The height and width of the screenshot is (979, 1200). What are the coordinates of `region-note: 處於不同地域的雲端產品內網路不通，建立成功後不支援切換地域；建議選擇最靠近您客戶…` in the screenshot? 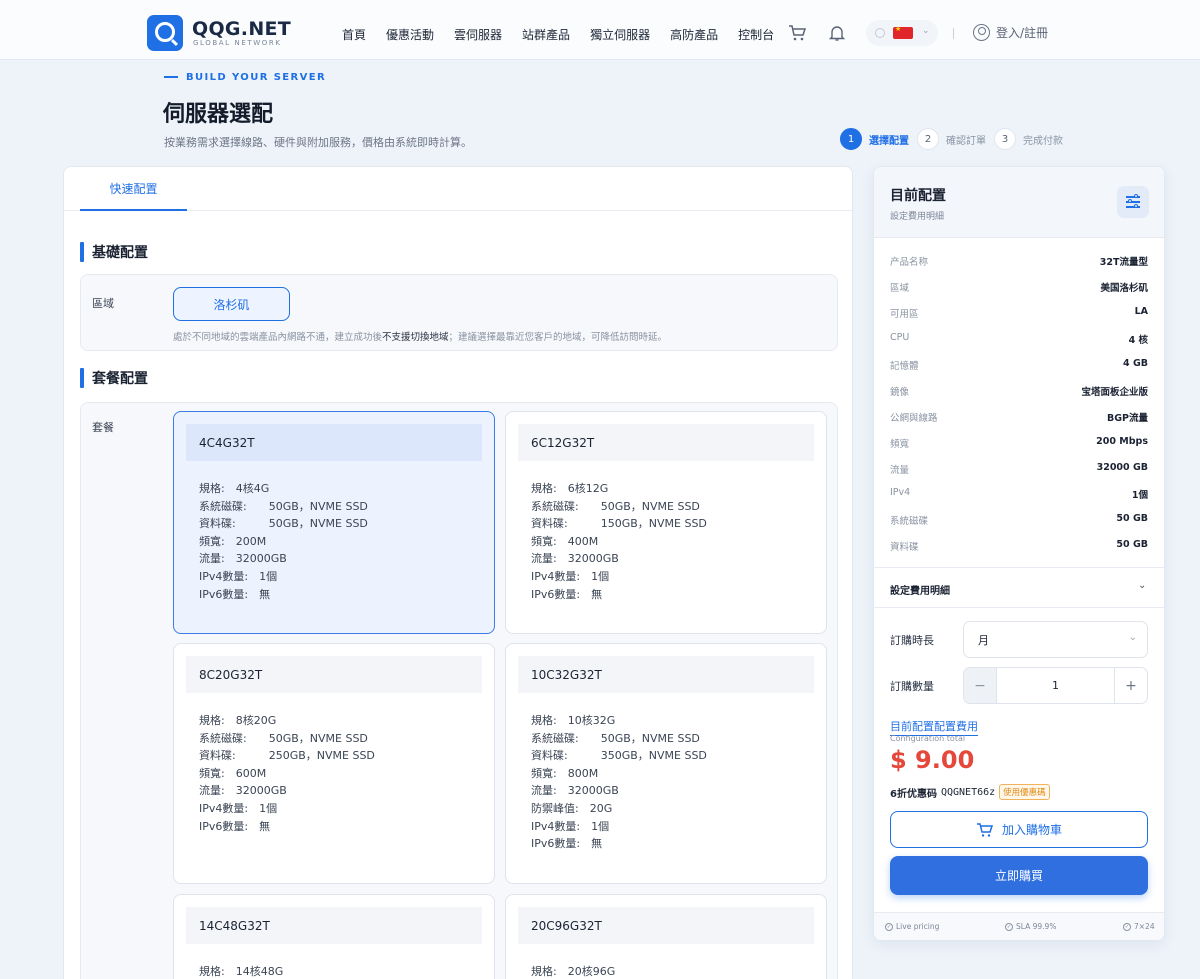 It's located at (420, 336).